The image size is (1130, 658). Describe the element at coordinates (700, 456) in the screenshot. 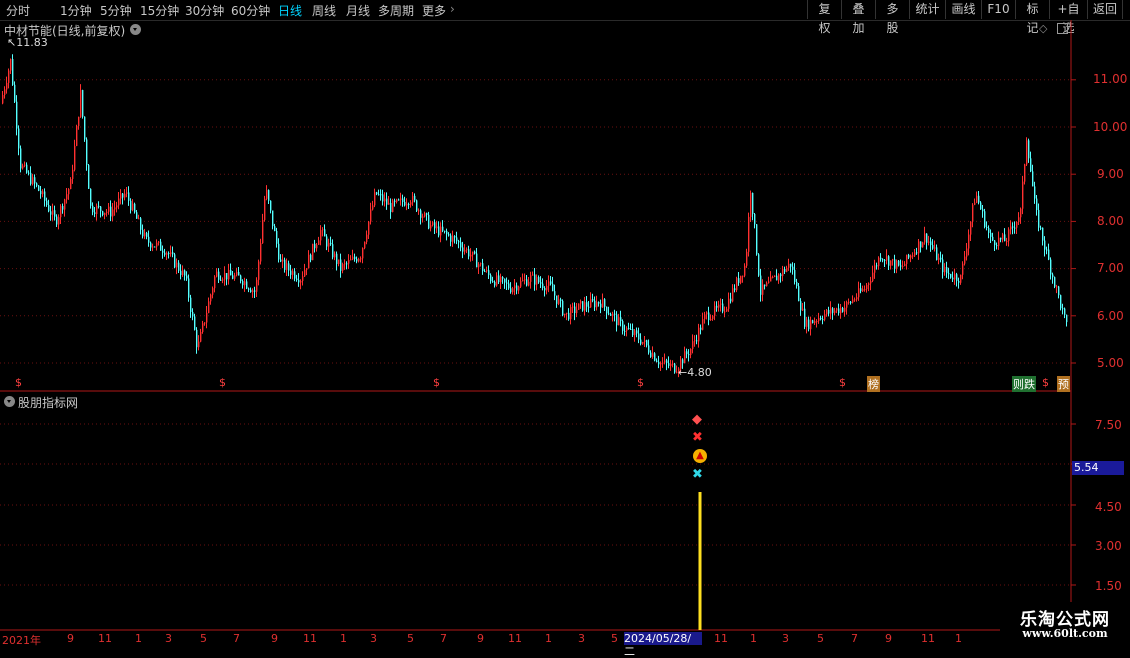

I see `up-arrow-coin-icon: ▲` at that location.